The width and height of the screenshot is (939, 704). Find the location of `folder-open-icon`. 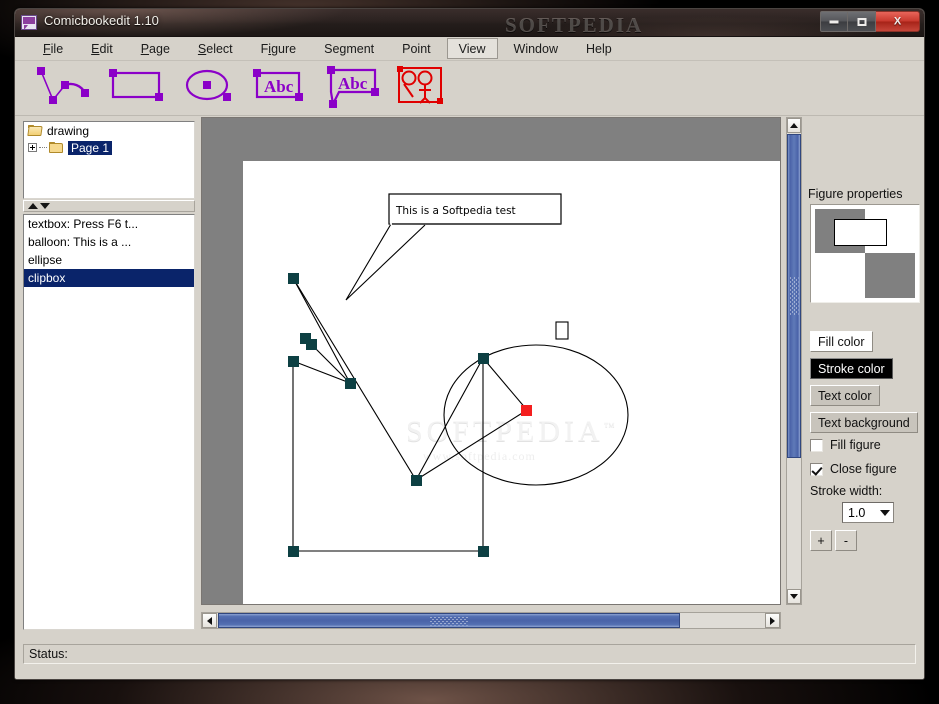

folder-open-icon is located at coordinates (35, 130).